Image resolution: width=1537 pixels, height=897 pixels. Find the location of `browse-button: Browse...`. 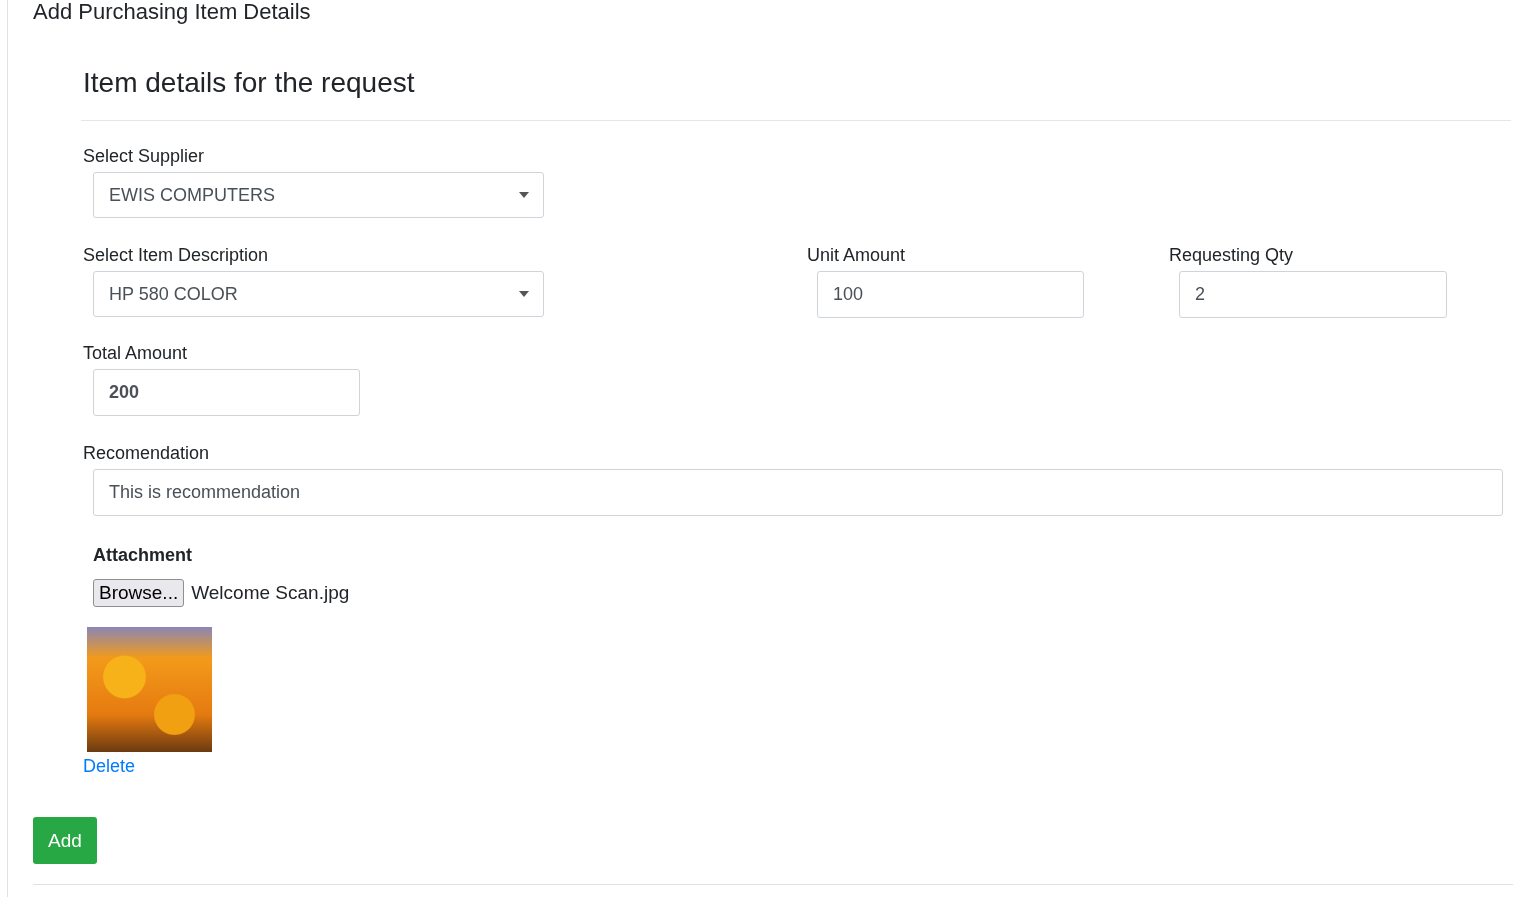

browse-button: Browse... is located at coordinates (139, 593).